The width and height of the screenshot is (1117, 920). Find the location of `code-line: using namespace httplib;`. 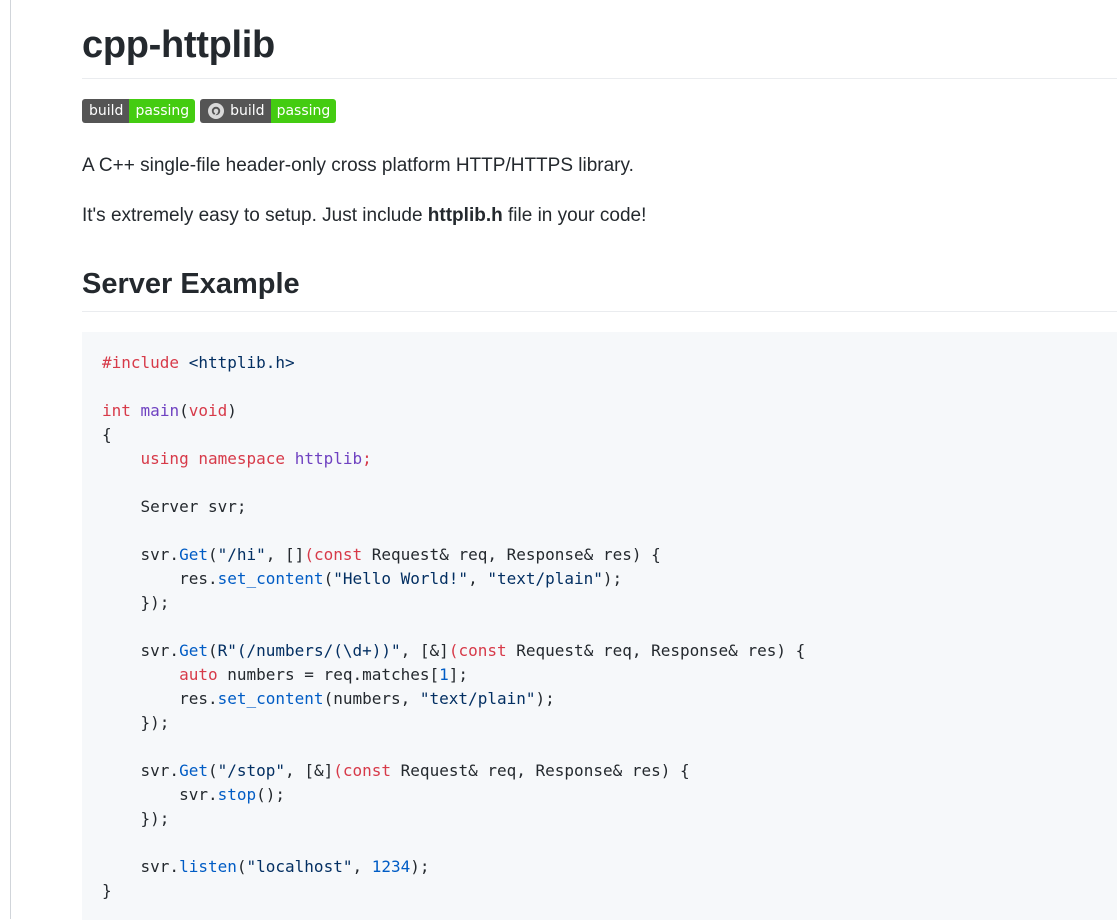

code-line: using namespace httplib; is located at coordinates (599, 459).